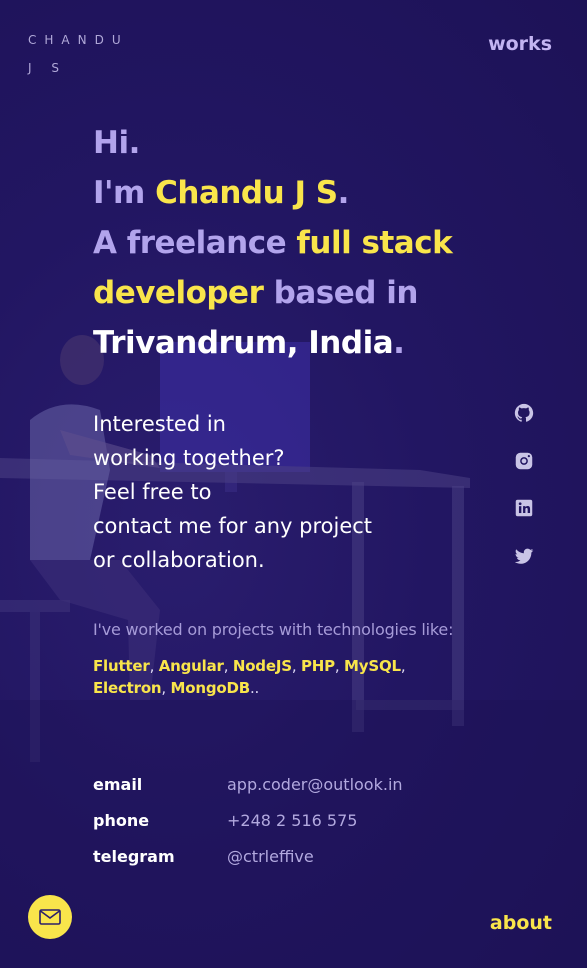 Image resolution: width=587 pixels, height=968 pixels. Describe the element at coordinates (243, 343) in the screenshot. I see `hero-location: Trivandrum, India` at that location.